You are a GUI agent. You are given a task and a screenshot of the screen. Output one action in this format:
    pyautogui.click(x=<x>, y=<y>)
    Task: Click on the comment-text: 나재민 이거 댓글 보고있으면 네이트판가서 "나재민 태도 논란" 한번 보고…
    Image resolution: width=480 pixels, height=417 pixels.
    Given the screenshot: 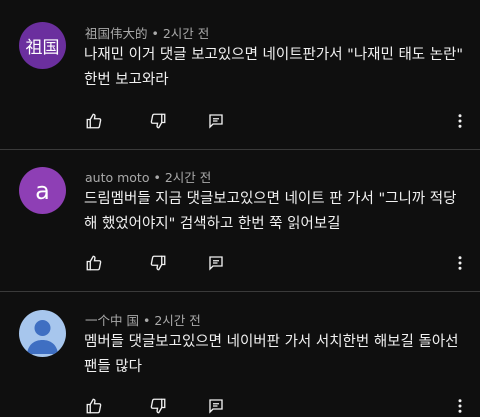 What is the action you would take?
    pyautogui.click(x=274, y=67)
    